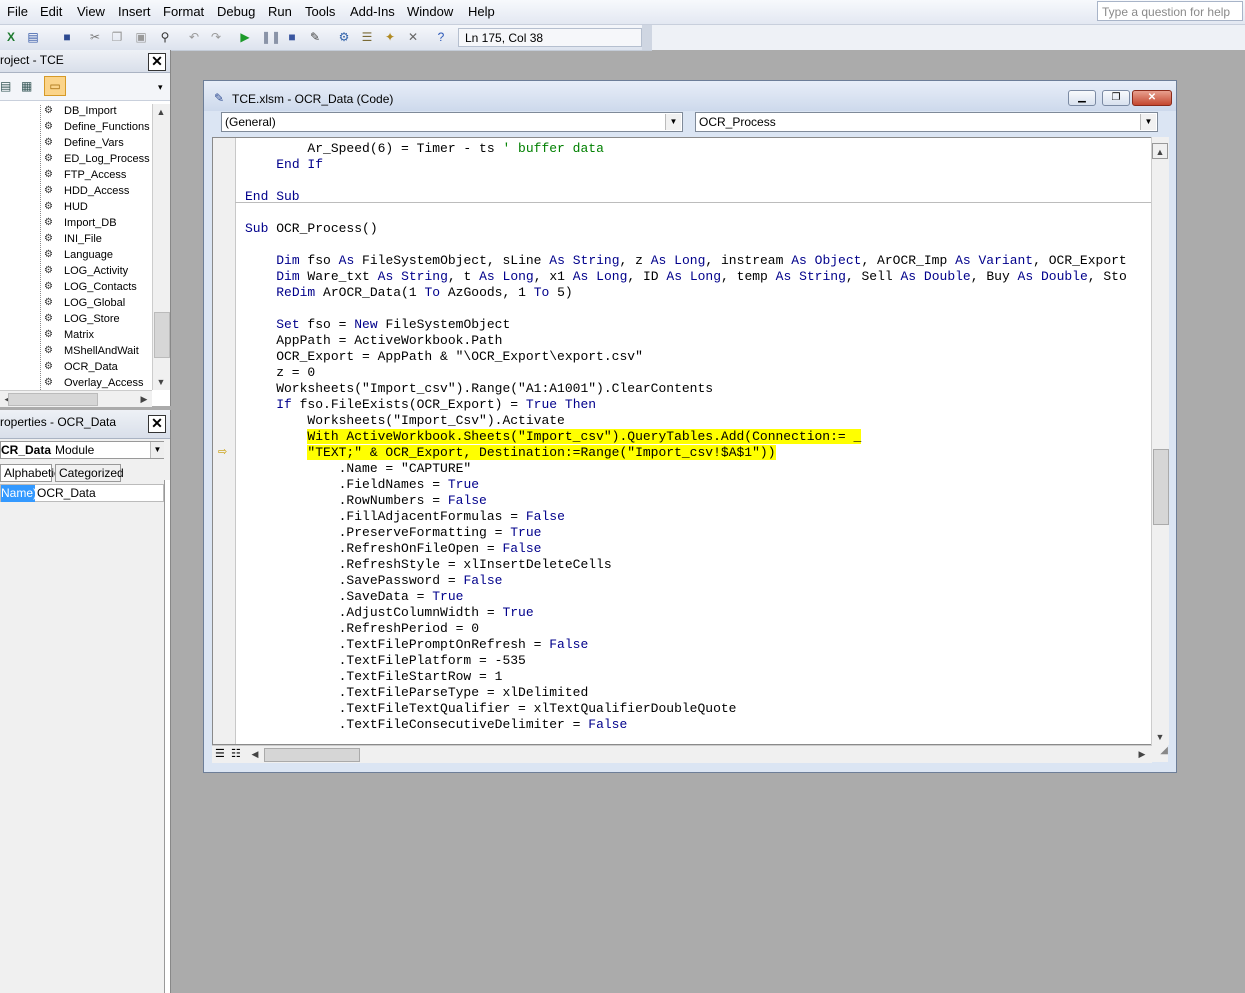 The height and width of the screenshot is (993, 1245). What do you see at coordinates (255, 754) in the screenshot?
I see `scroll-left-icon: ◀` at bounding box center [255, 754].